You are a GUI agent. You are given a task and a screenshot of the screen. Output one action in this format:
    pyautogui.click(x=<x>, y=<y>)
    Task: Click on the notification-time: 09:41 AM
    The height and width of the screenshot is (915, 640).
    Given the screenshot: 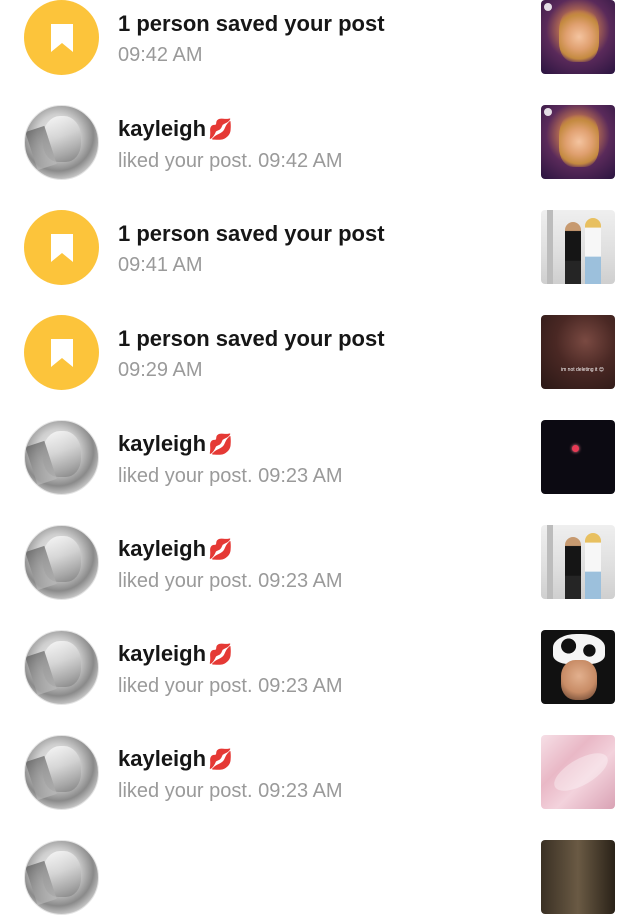 What is the action you would take?
    pyautogui.click(x=160, y=265)
    